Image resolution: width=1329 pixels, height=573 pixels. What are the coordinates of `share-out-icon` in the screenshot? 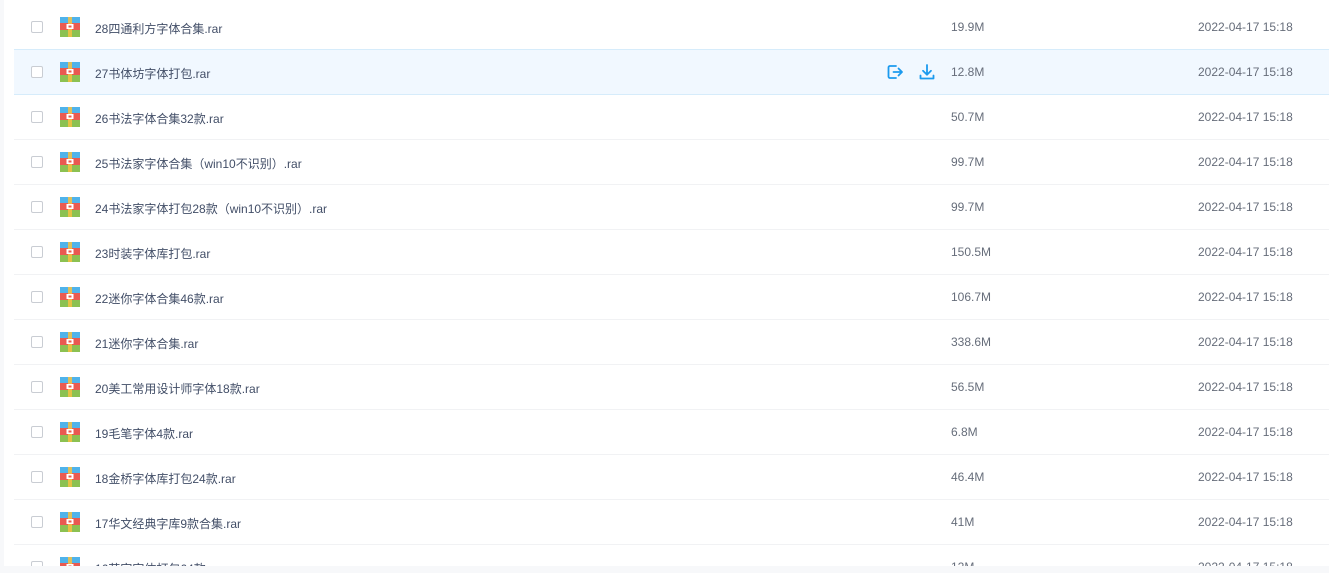 It's located at (895, 72).